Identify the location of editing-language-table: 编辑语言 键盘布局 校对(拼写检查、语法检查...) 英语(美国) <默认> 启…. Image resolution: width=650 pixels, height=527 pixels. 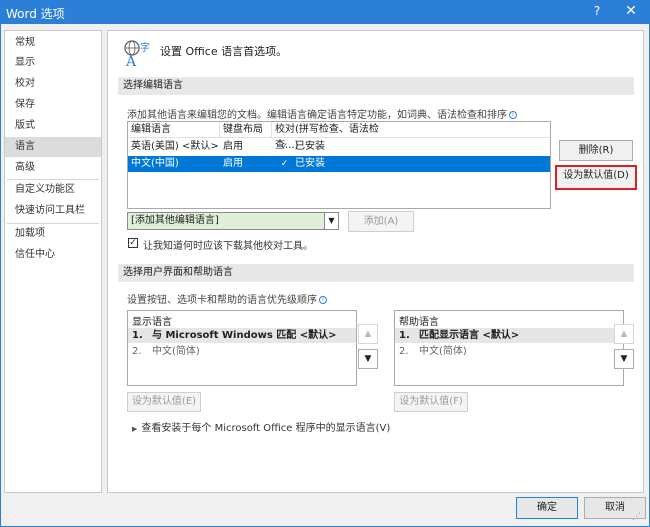
(339, 165).